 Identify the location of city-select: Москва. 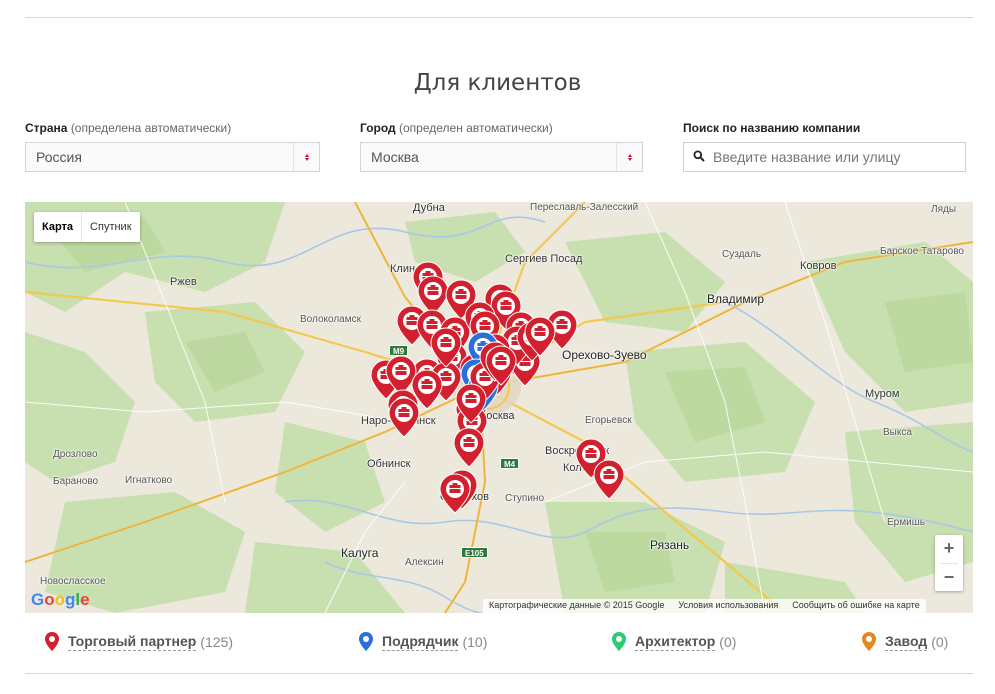
(501, 157).